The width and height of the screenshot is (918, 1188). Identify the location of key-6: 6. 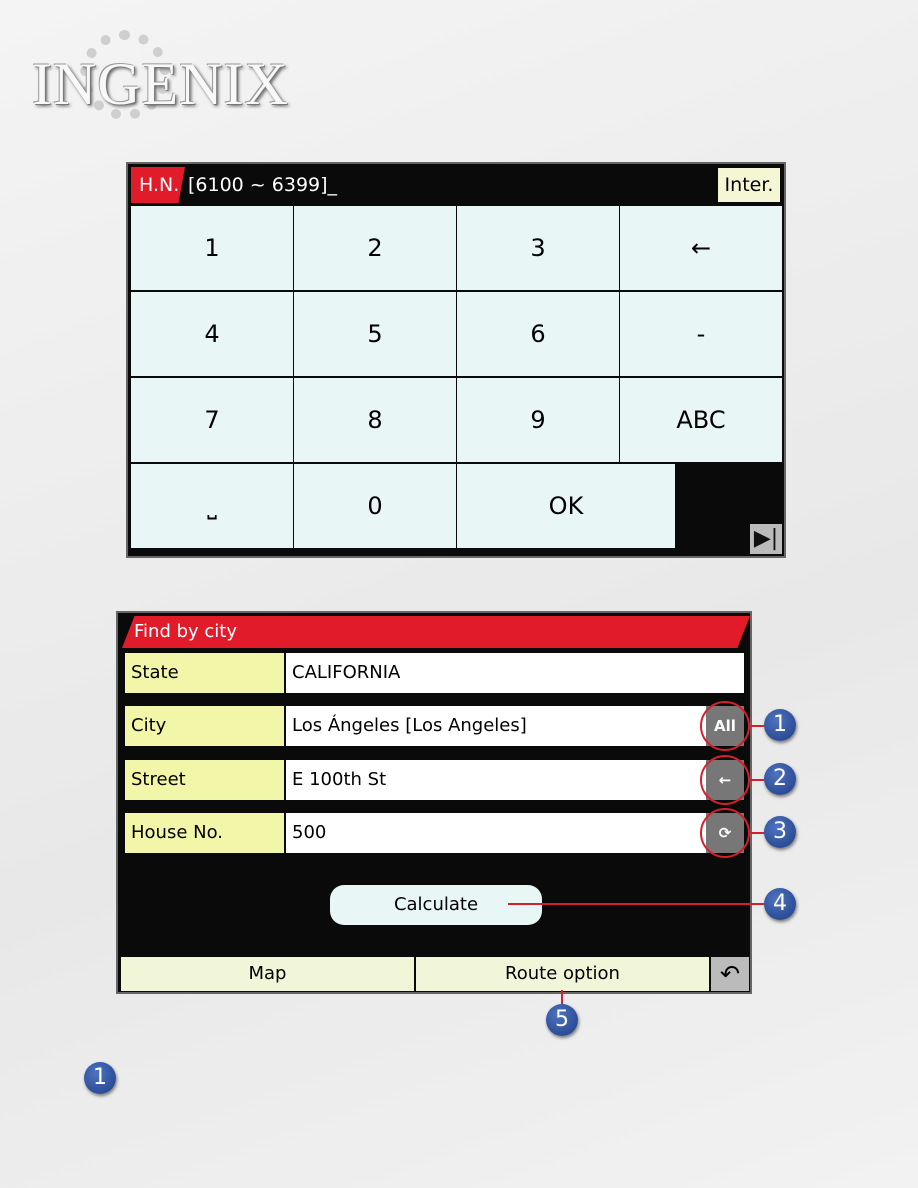
(538, 334).